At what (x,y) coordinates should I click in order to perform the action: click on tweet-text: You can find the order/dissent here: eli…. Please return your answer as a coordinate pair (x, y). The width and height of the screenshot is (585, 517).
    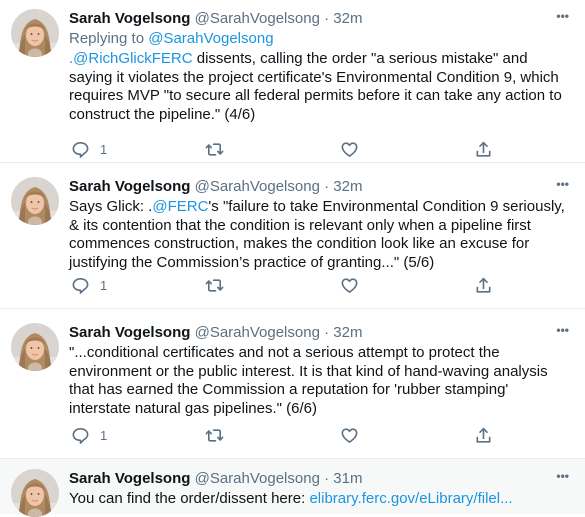
    Looking at the image, I should click on (320, 499).